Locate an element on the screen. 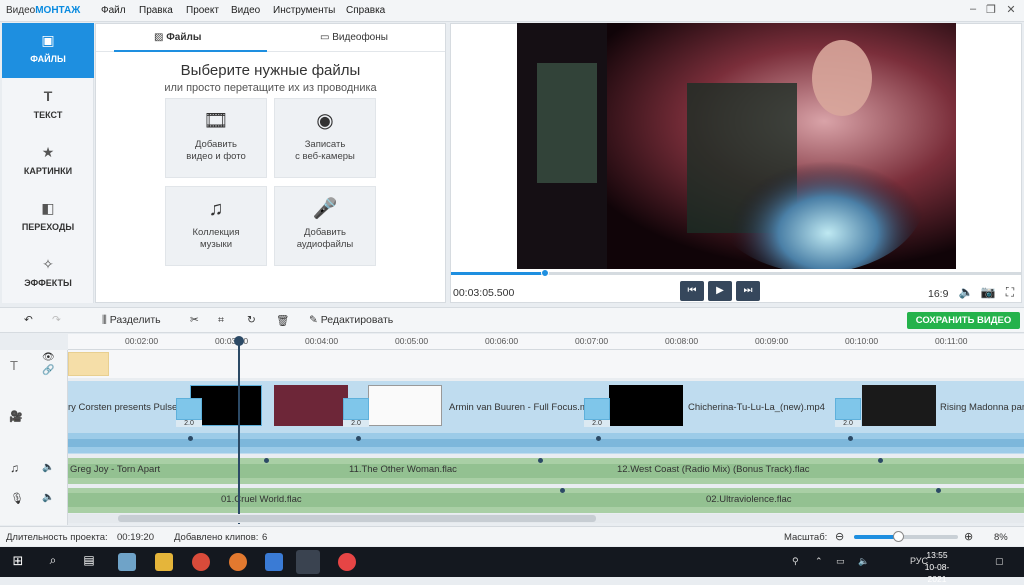 Image resolution: width=1024 pixels, height=585 pixels. zoom-slider-handle is located at coordinates (898, 536).